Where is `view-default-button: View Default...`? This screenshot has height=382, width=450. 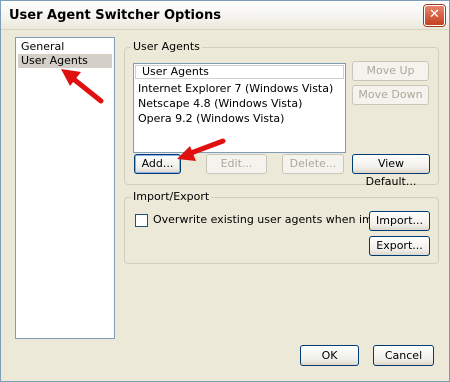 view-default-button: View Default... is located at coordinates (391, 171).